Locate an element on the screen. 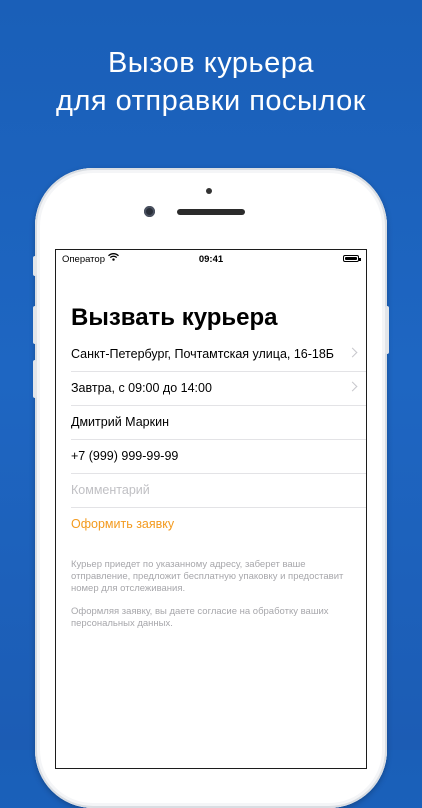 The width and height of the screenshot is (422, 808). phone-mute-switch is located at coordinates (35, 266).